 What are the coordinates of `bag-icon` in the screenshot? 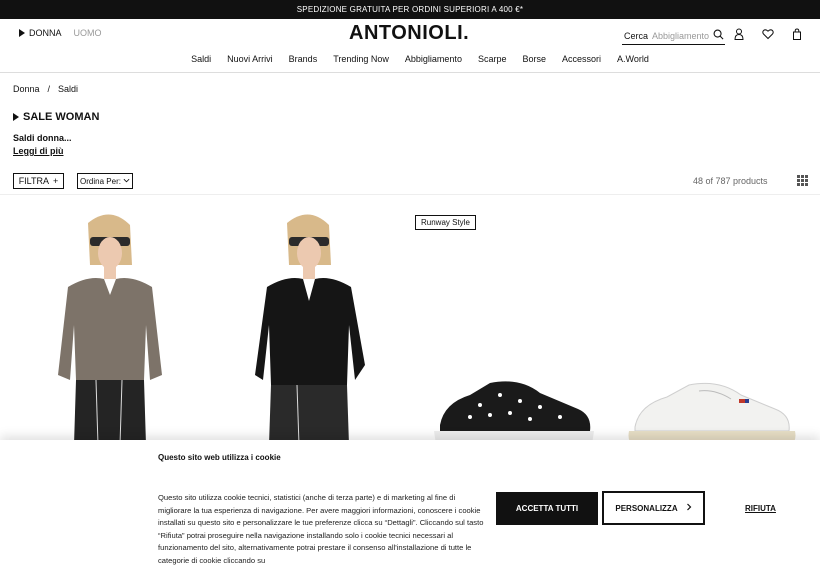 It's located at (797, 33).